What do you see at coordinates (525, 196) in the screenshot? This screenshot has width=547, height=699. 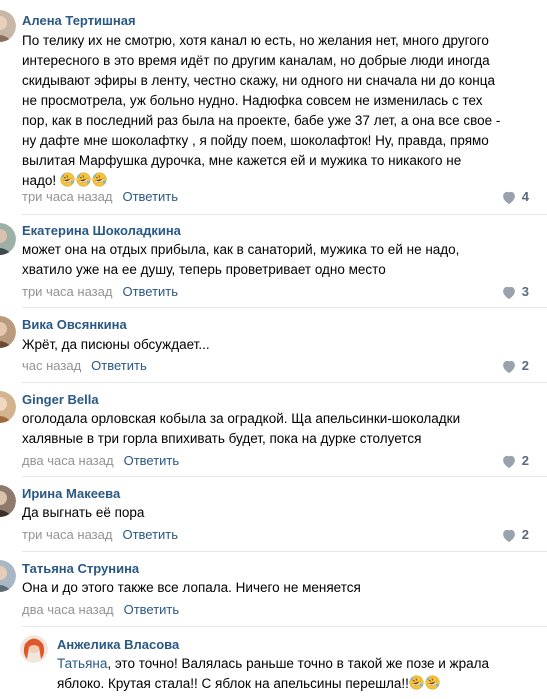 I see `like-count: 4` at bounding box center [525, 196].